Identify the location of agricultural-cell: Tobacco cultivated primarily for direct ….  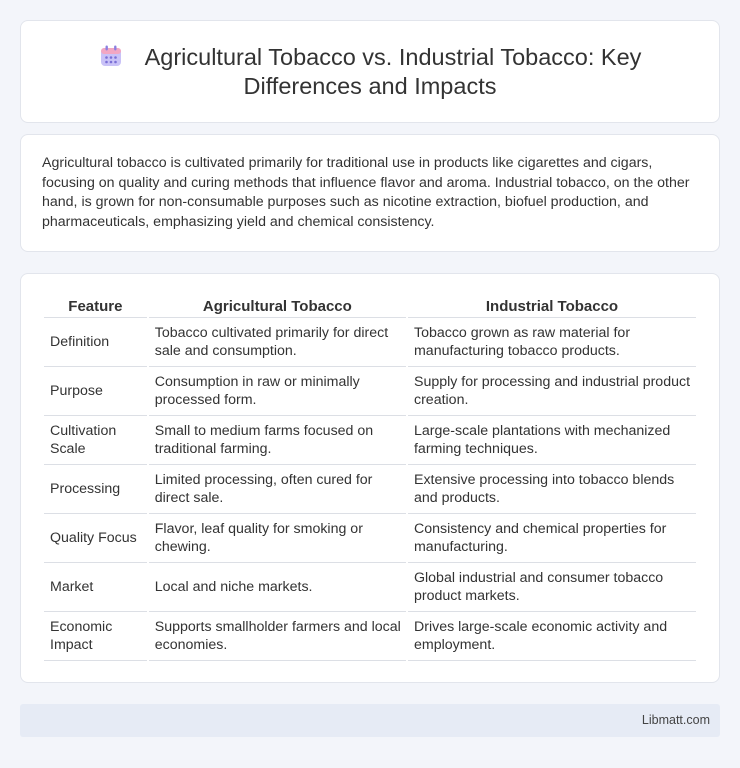
(277, 342).